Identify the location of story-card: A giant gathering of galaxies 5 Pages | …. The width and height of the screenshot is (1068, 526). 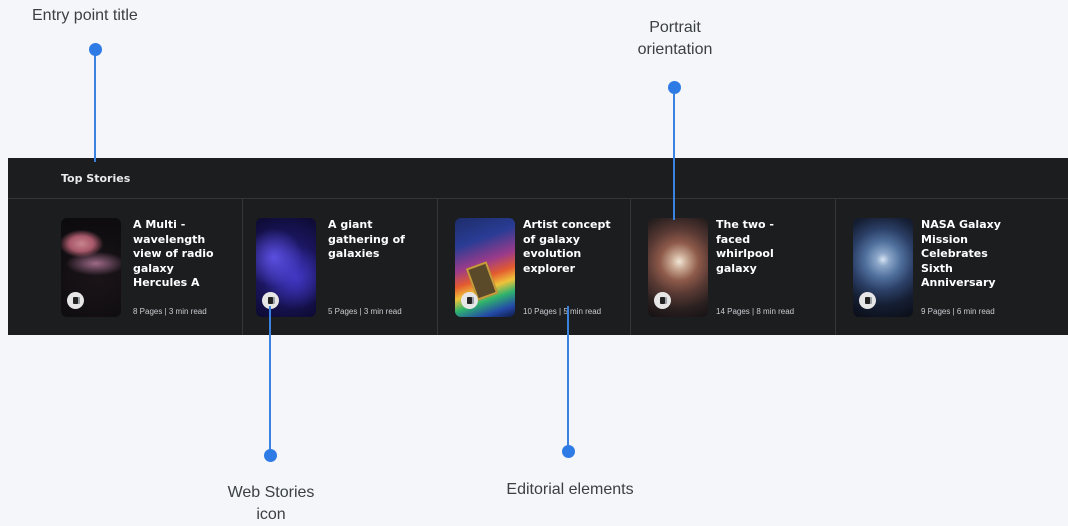
(340, 267).